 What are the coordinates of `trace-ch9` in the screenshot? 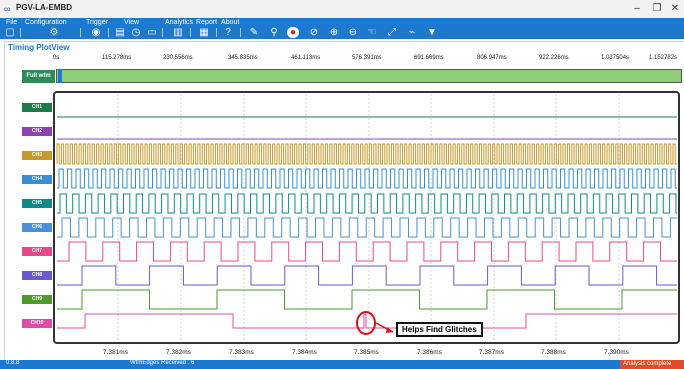 It's located at (367, 299).